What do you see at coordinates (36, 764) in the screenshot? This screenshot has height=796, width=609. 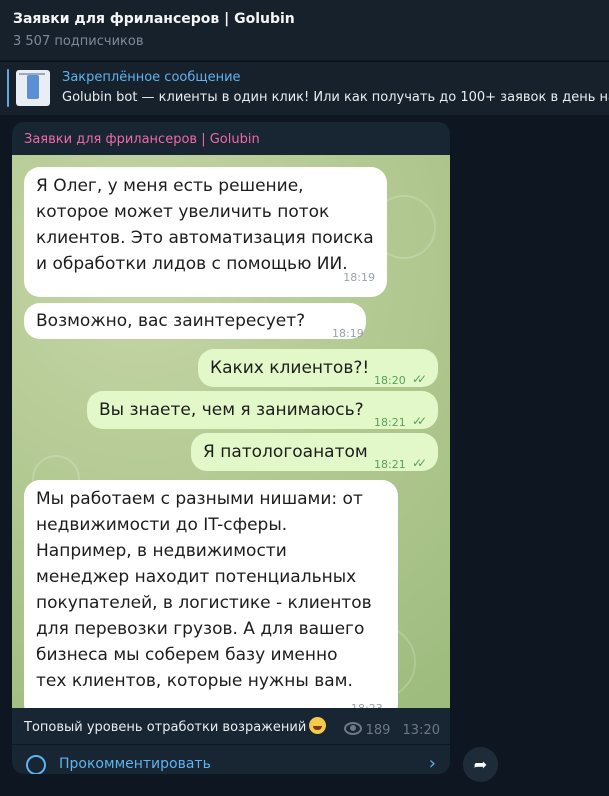 I see `comment-icon` at bounding box center [36, 764].